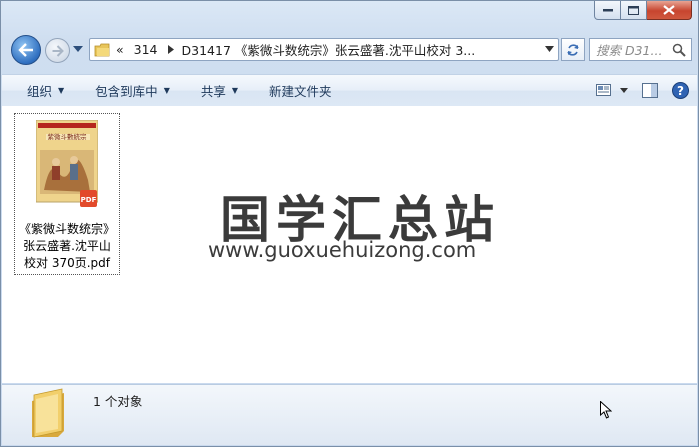 This screenshot has height=447, width=699. I want to click on mouse-cursor-icon, so click(606, 410).